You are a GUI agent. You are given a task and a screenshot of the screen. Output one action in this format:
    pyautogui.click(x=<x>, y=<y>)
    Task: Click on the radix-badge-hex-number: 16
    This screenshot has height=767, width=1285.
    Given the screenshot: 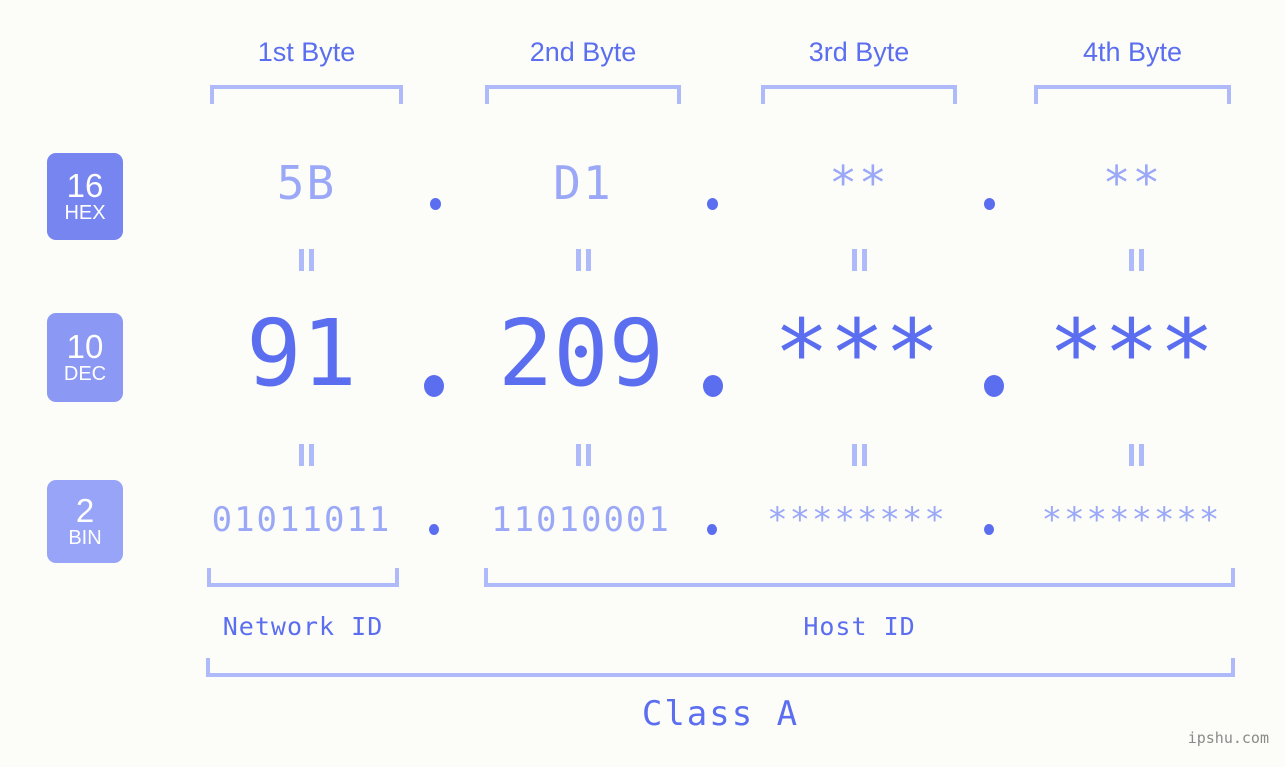 What is the action you would take?
    pyautogui.click(x=85, y=185)
    